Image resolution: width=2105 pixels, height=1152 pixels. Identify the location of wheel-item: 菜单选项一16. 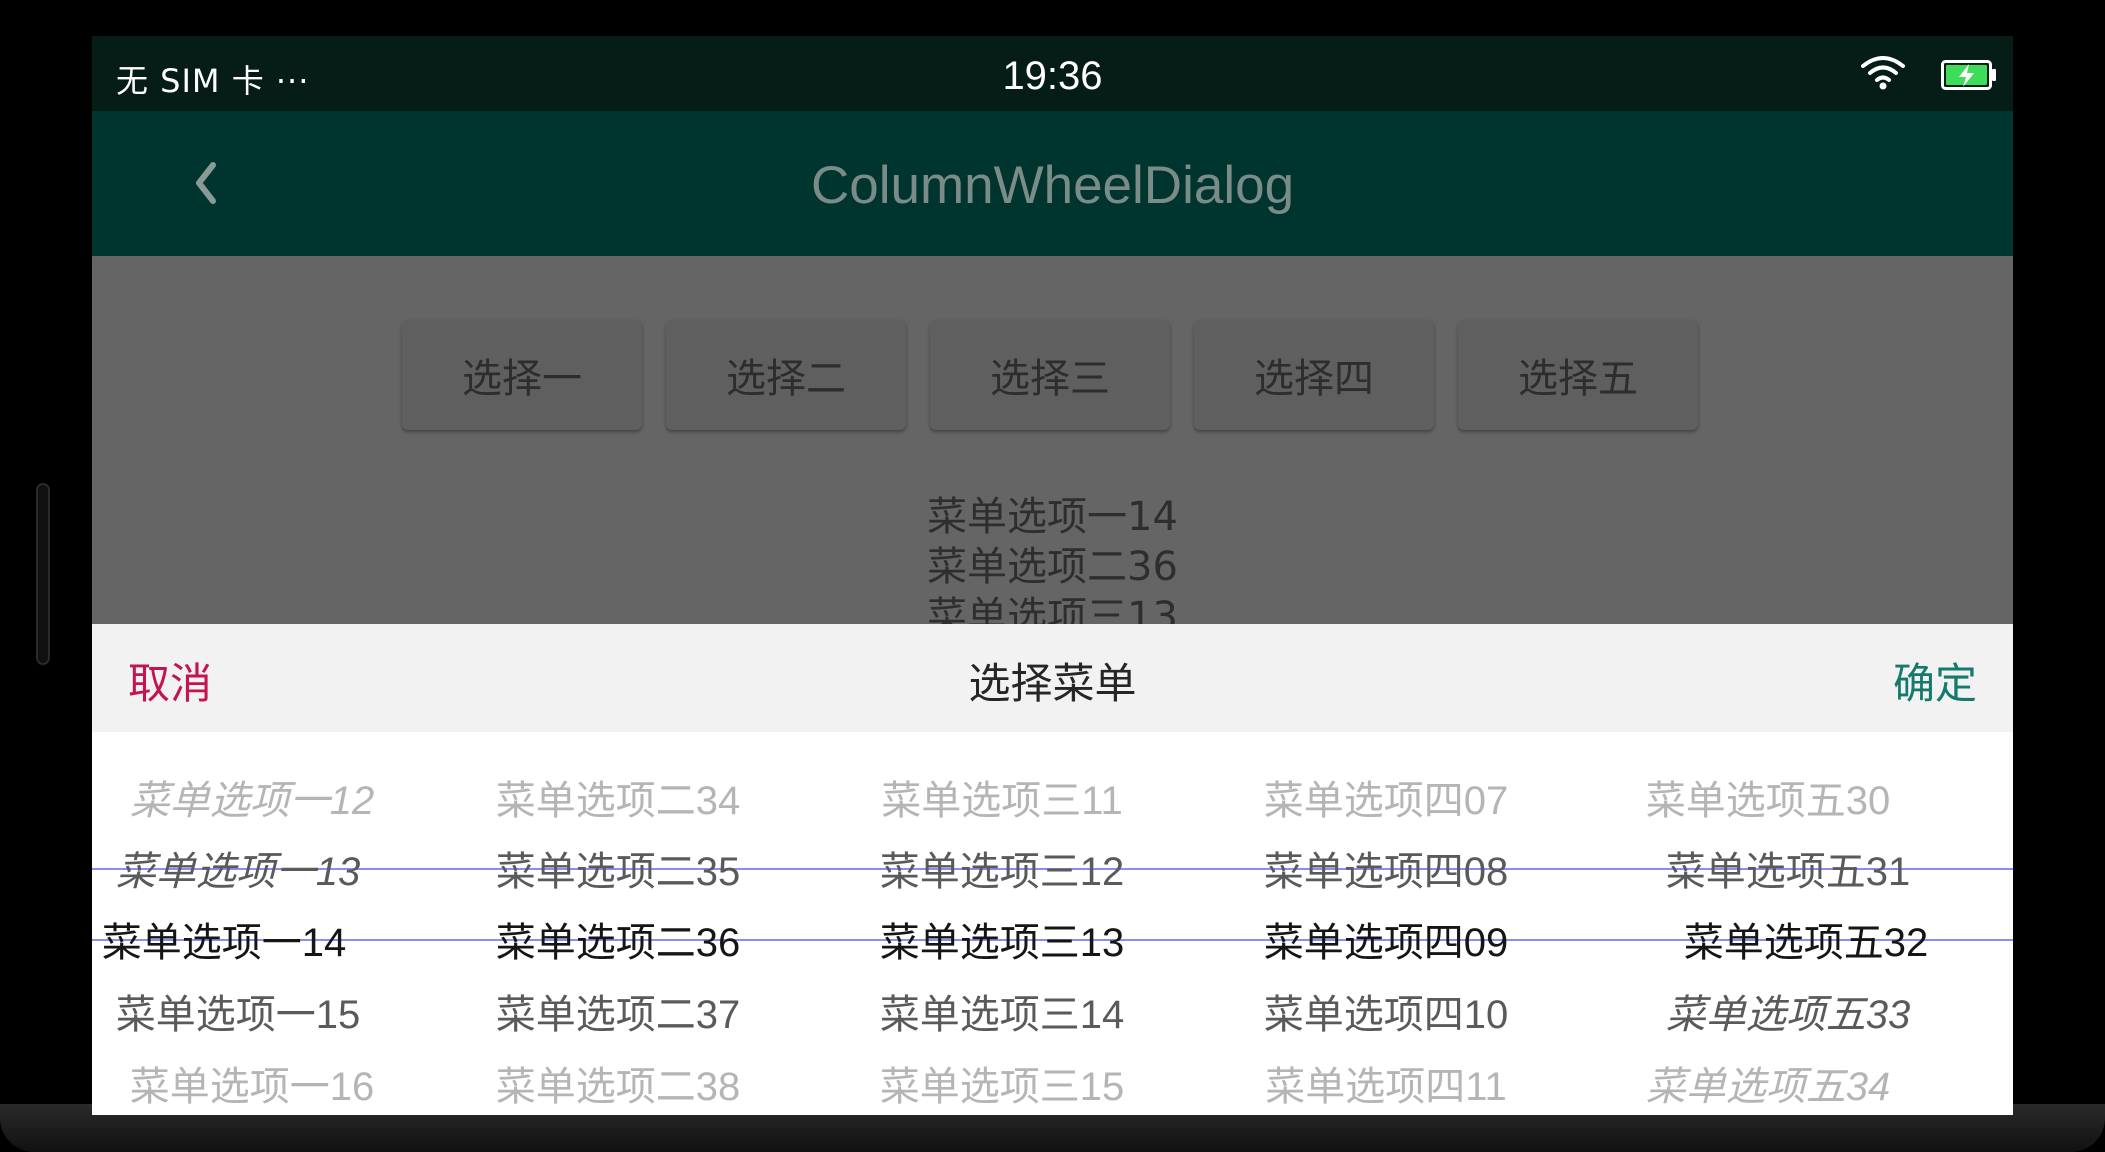
(268, 1083).